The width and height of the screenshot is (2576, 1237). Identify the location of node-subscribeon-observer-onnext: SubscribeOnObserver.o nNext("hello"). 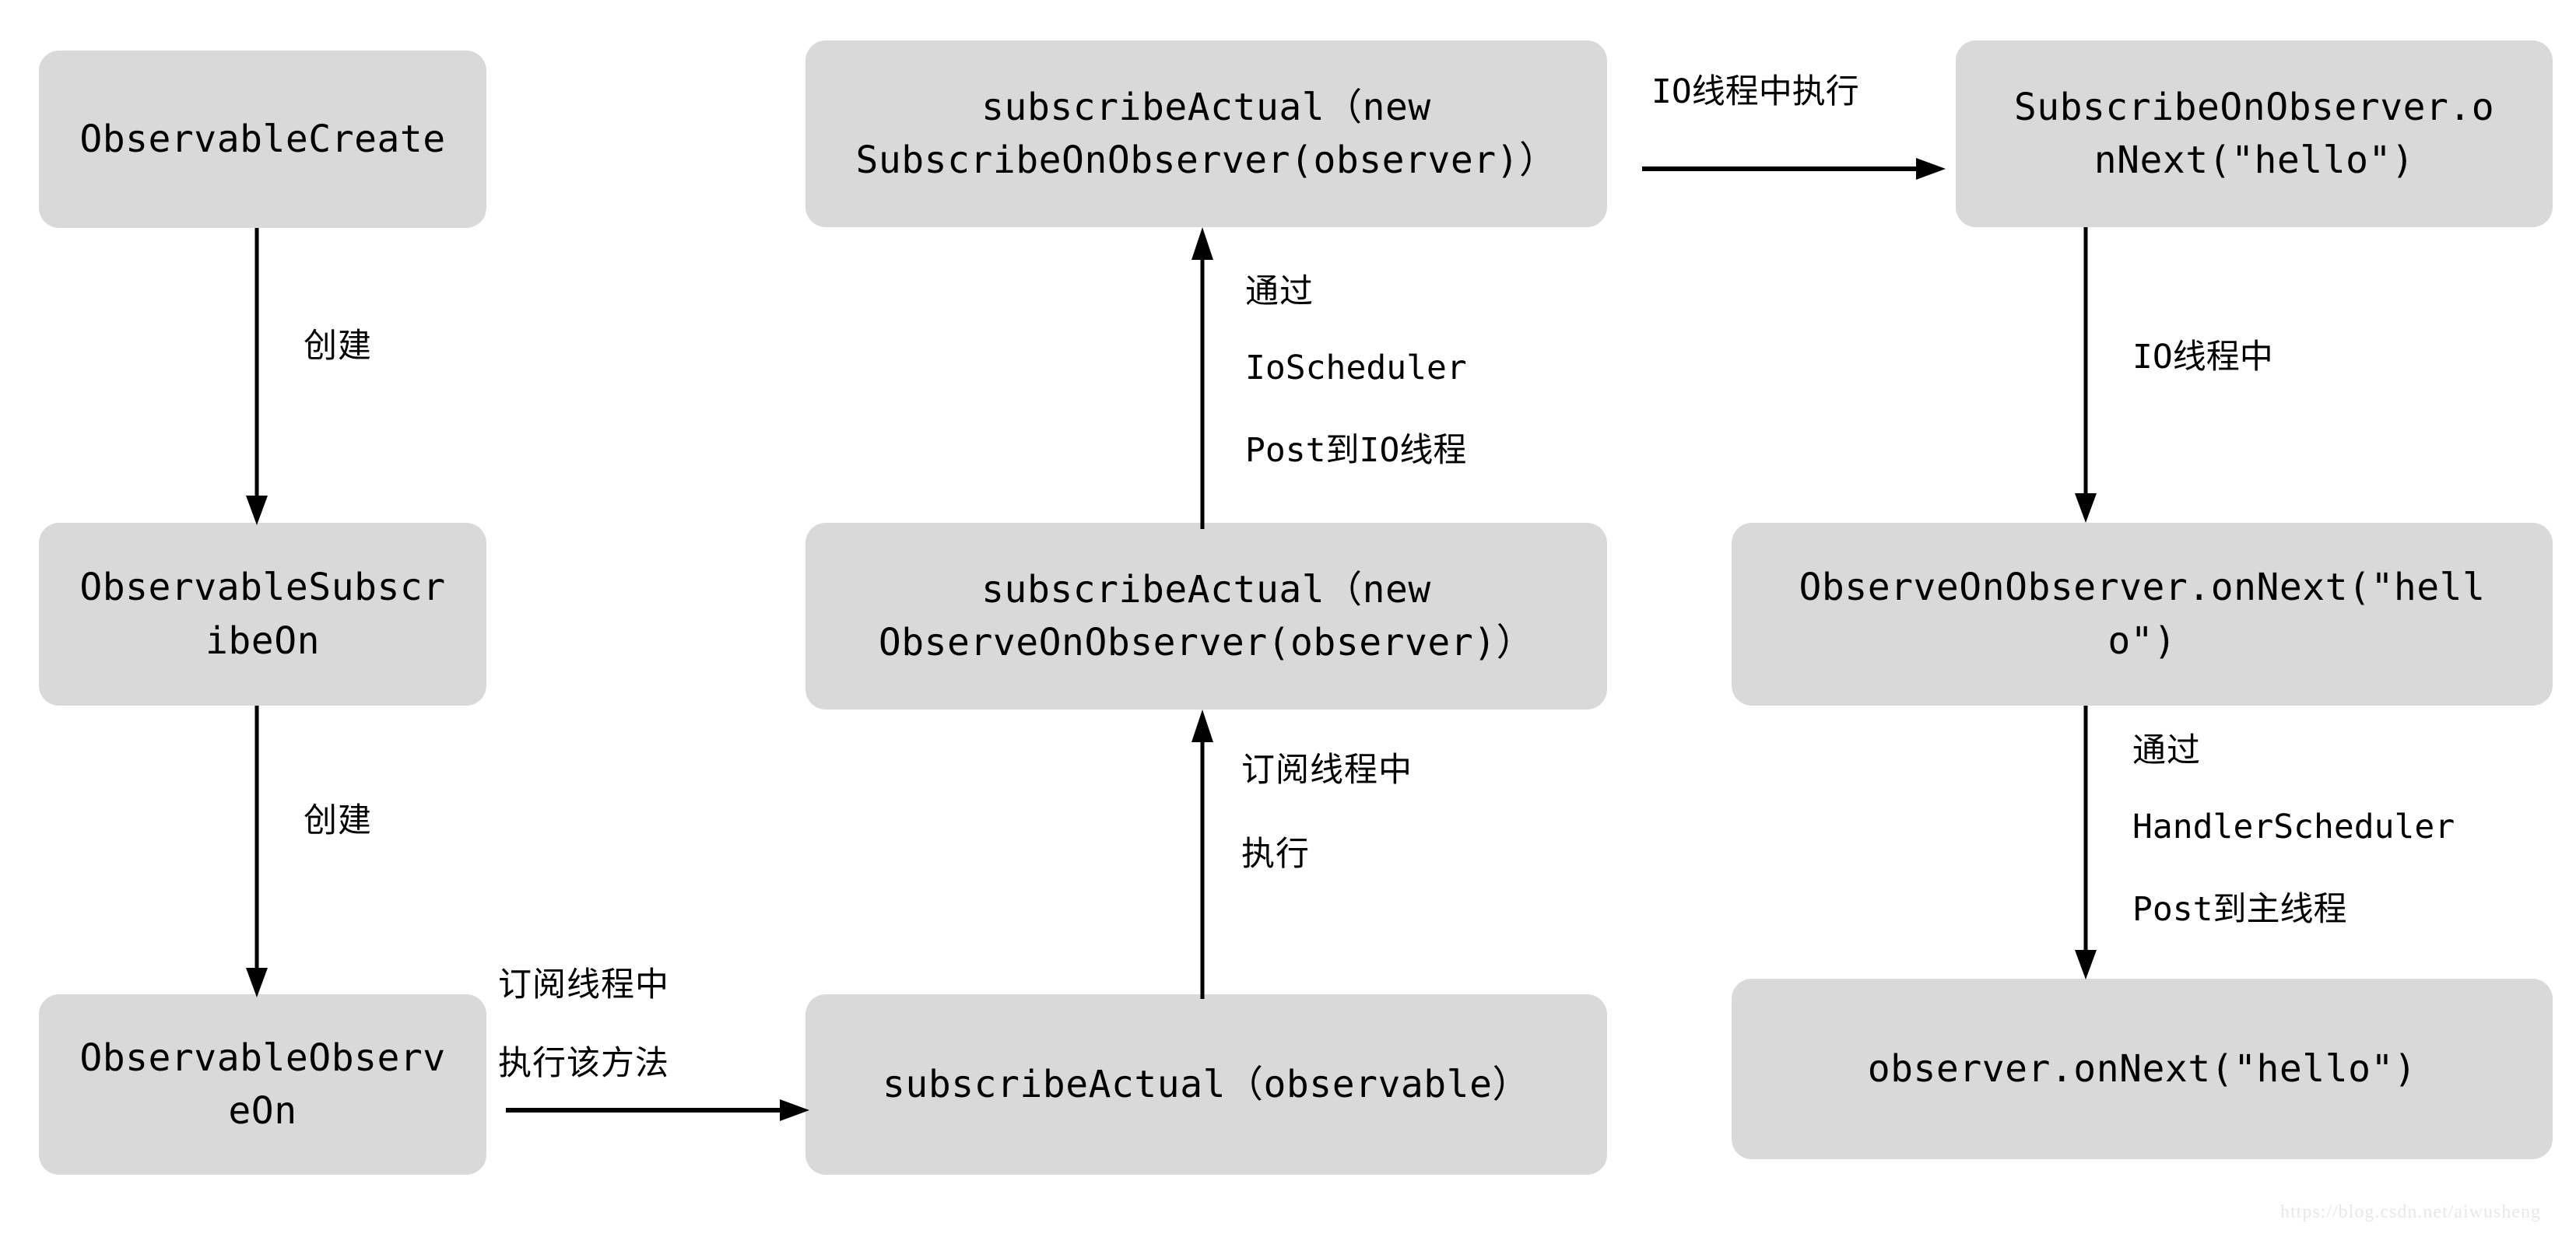
(2255, 133).